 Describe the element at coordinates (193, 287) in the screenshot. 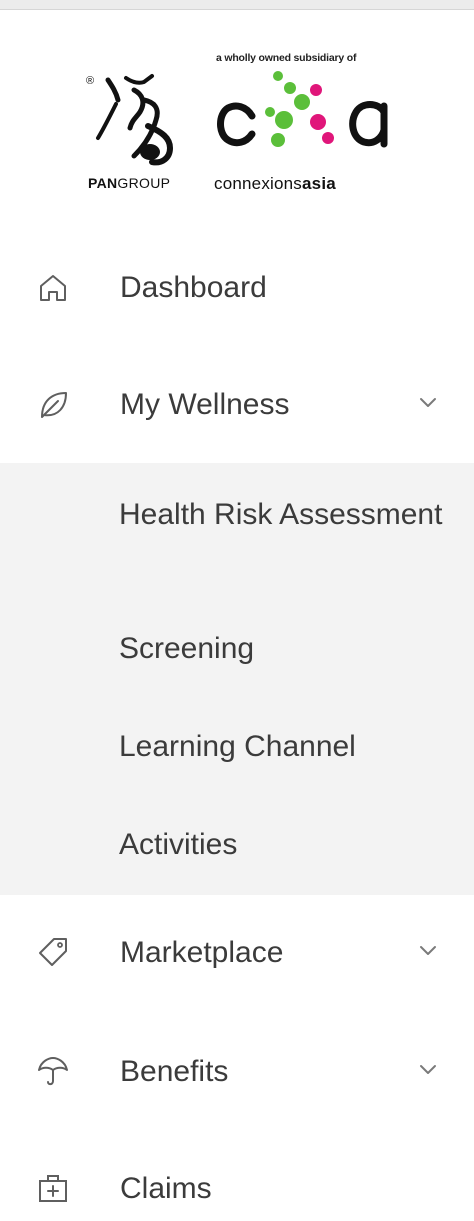

I see `nav-label-dashboard: Dashboard` at that location.